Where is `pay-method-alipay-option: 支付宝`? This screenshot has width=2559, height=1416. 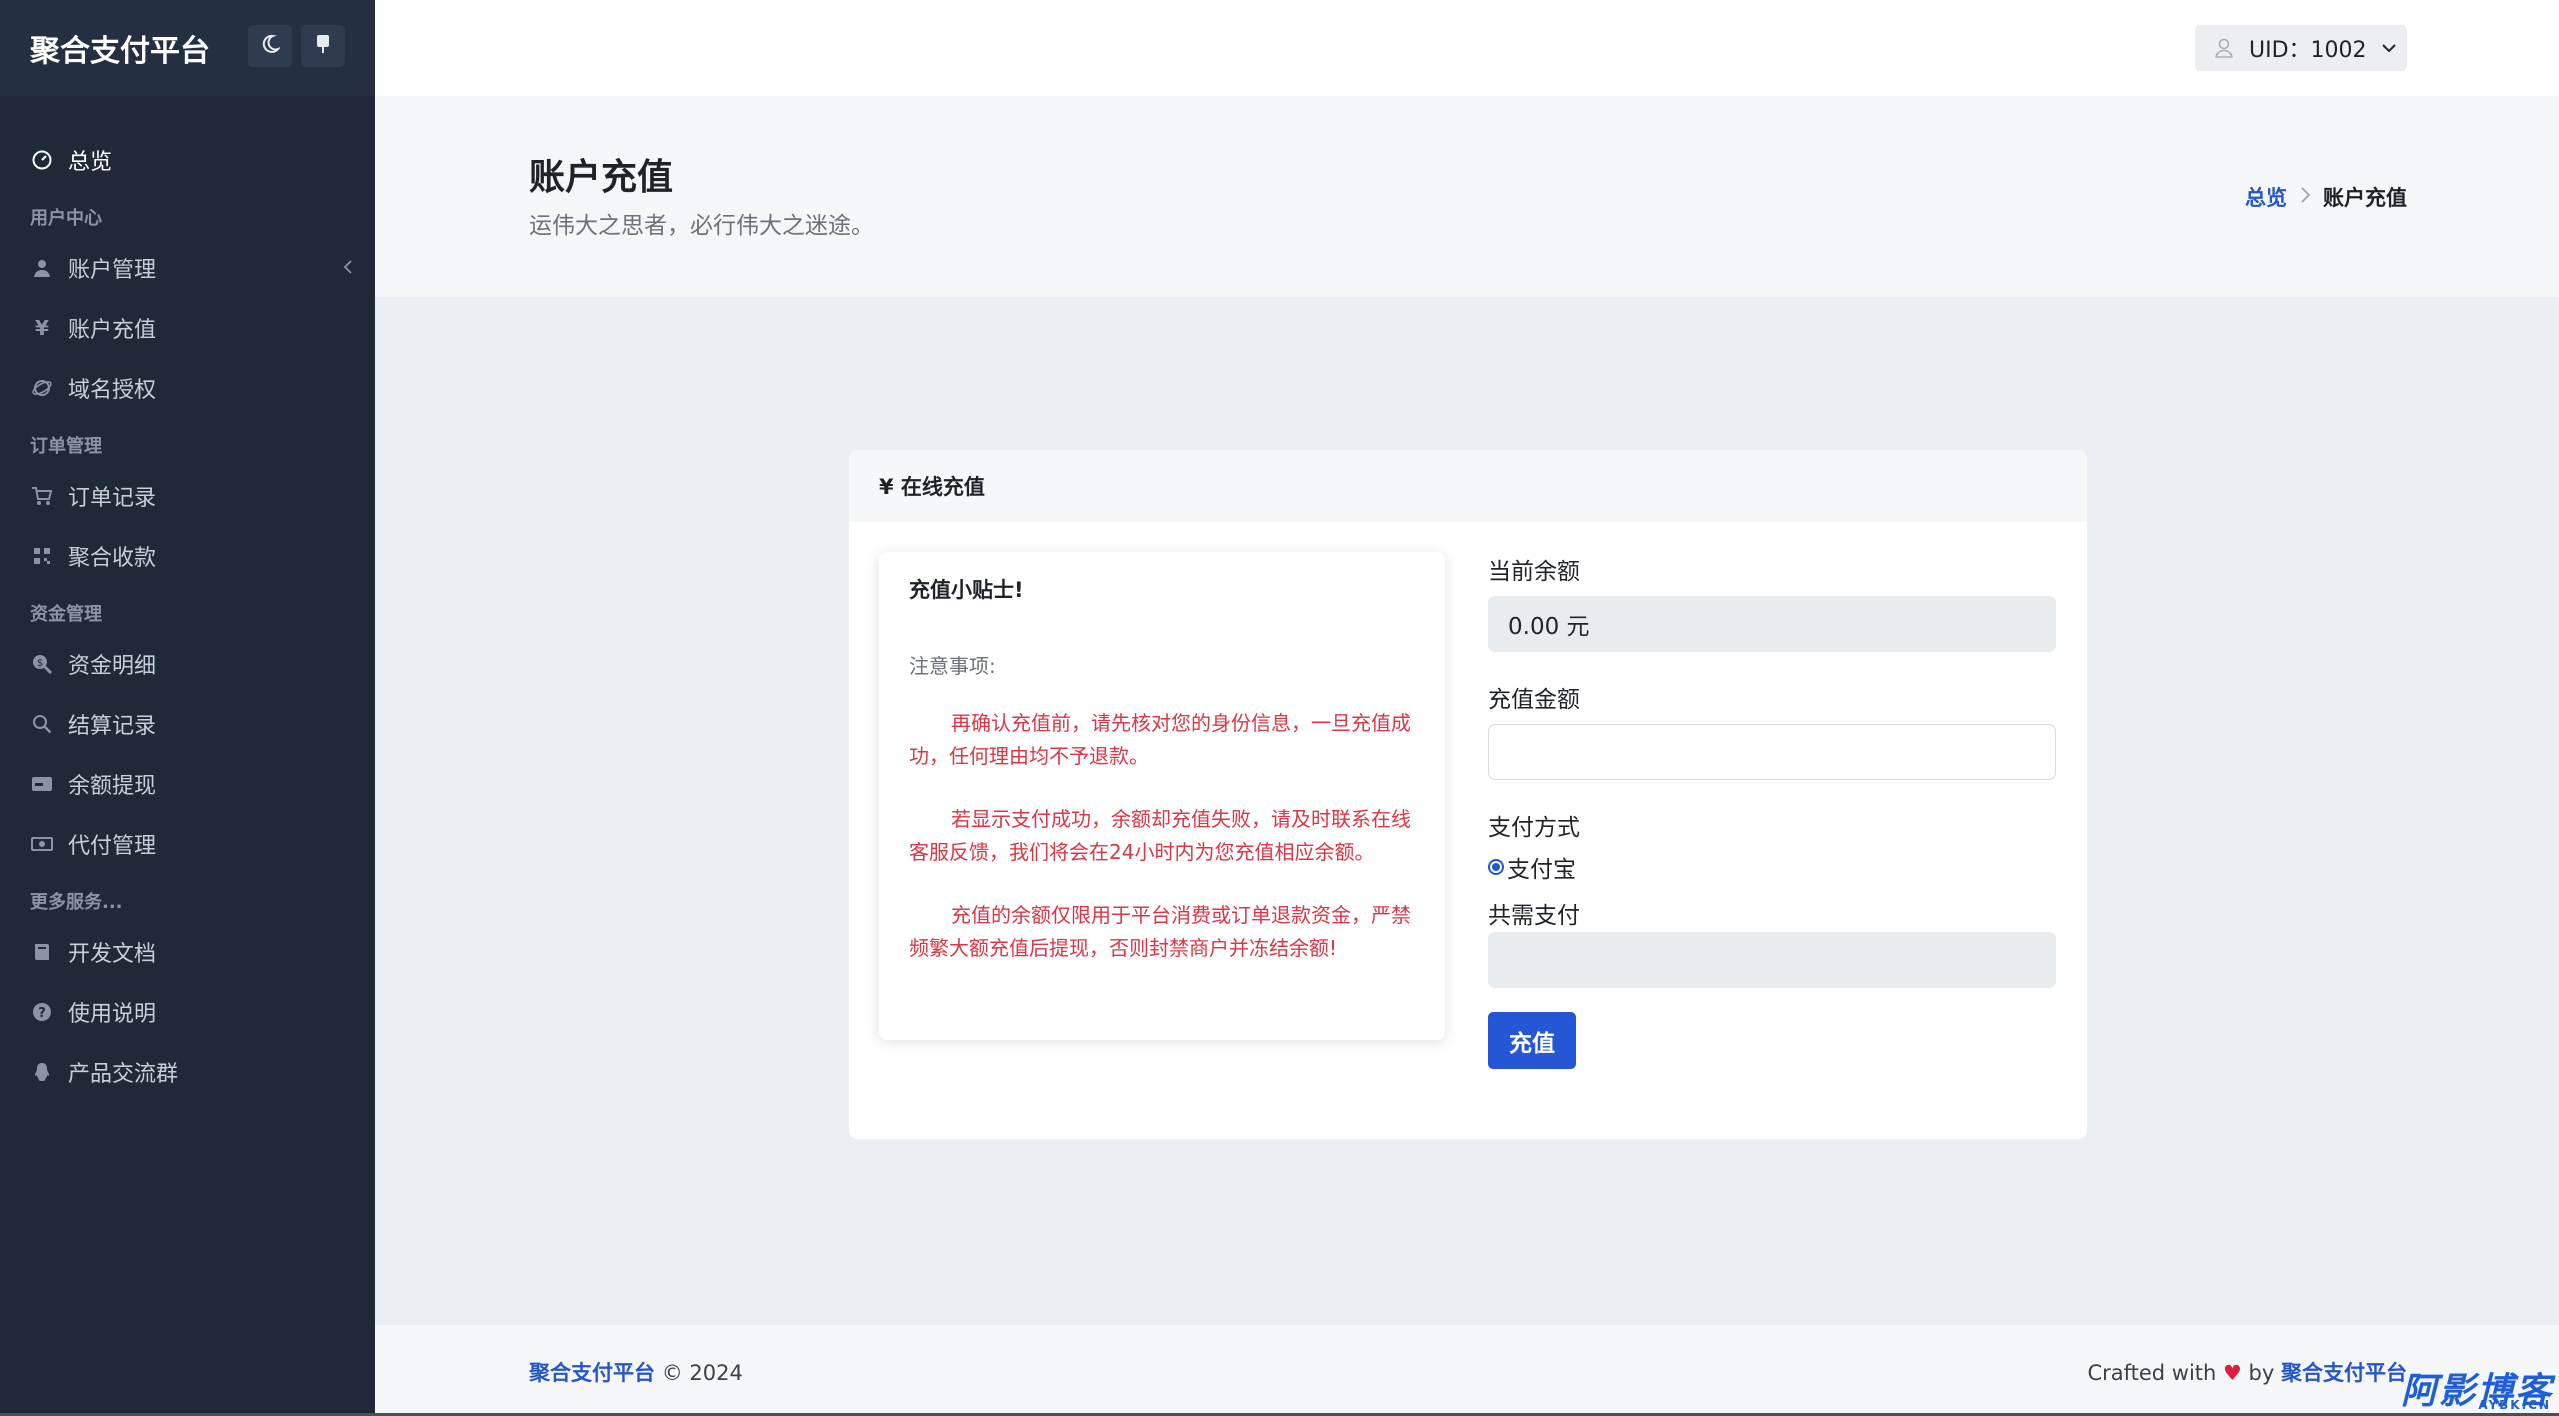
pay-method-alipay-option: 支付宝 is located at coordinates (1772, 867).